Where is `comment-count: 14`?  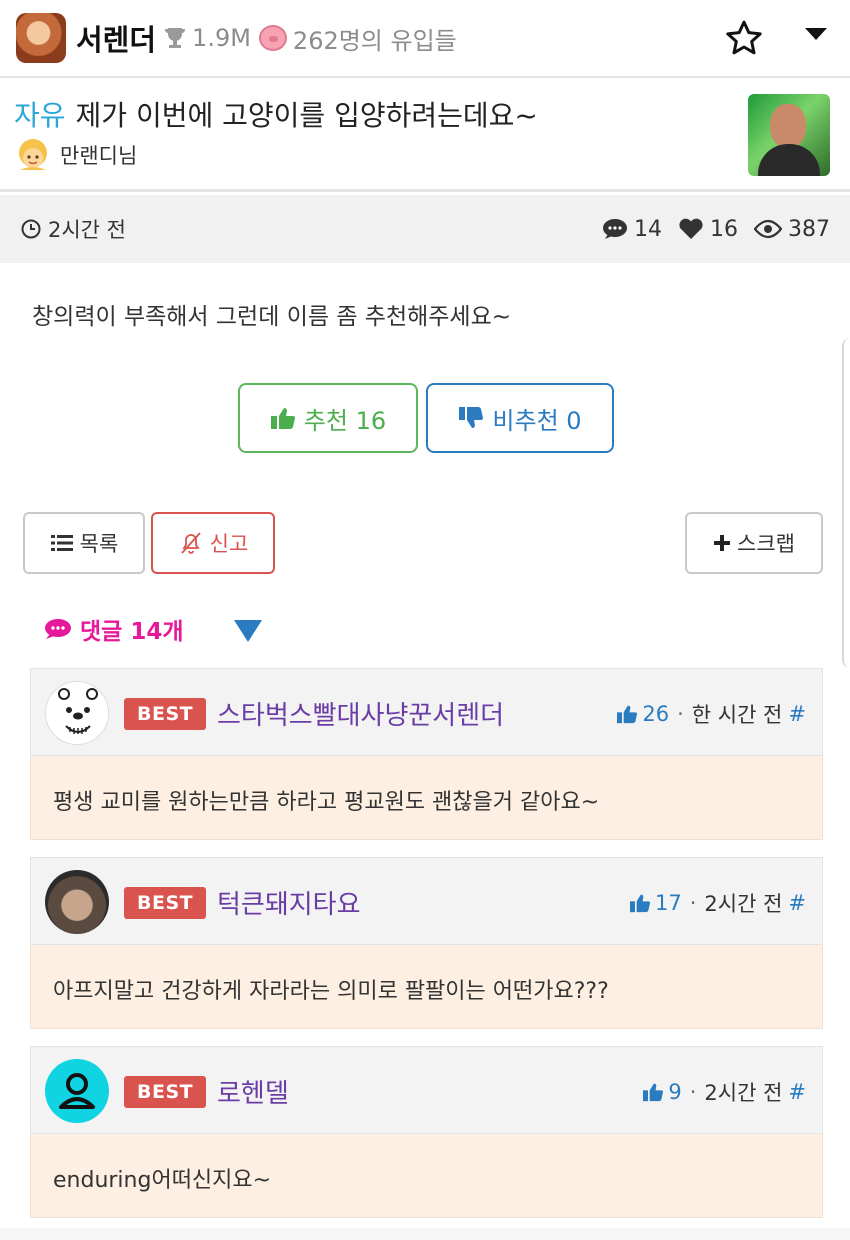
comment-count: 14 is located at coordinates (648, 229).